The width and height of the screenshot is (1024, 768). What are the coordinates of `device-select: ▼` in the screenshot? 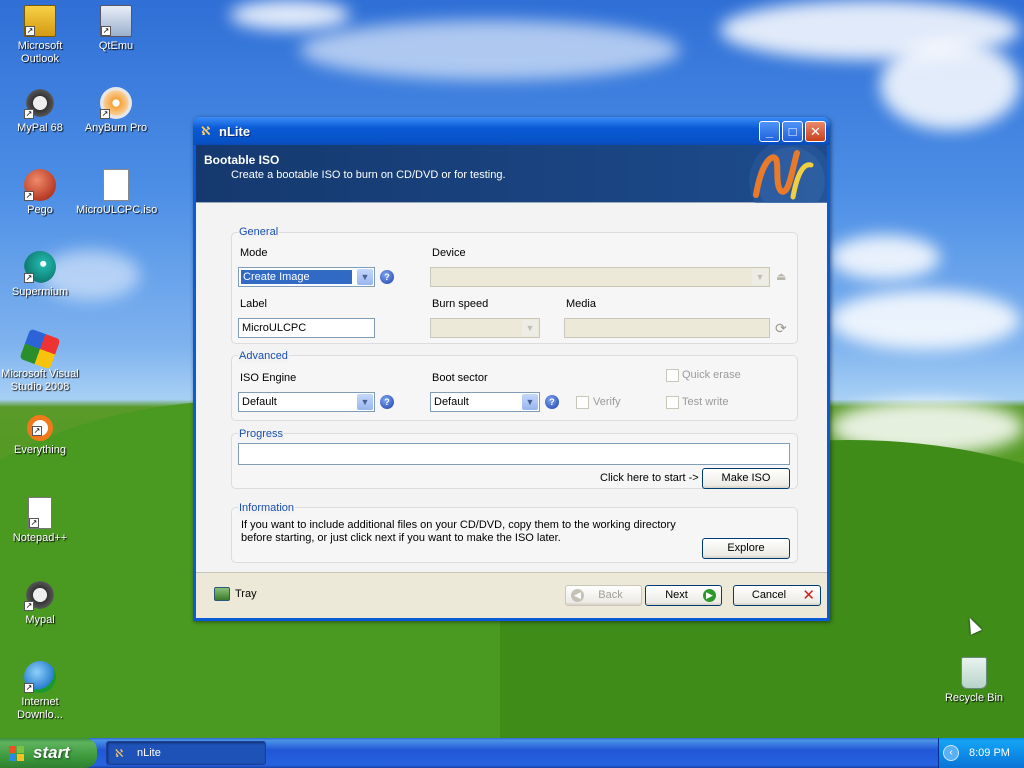 It's located at (600, 277).